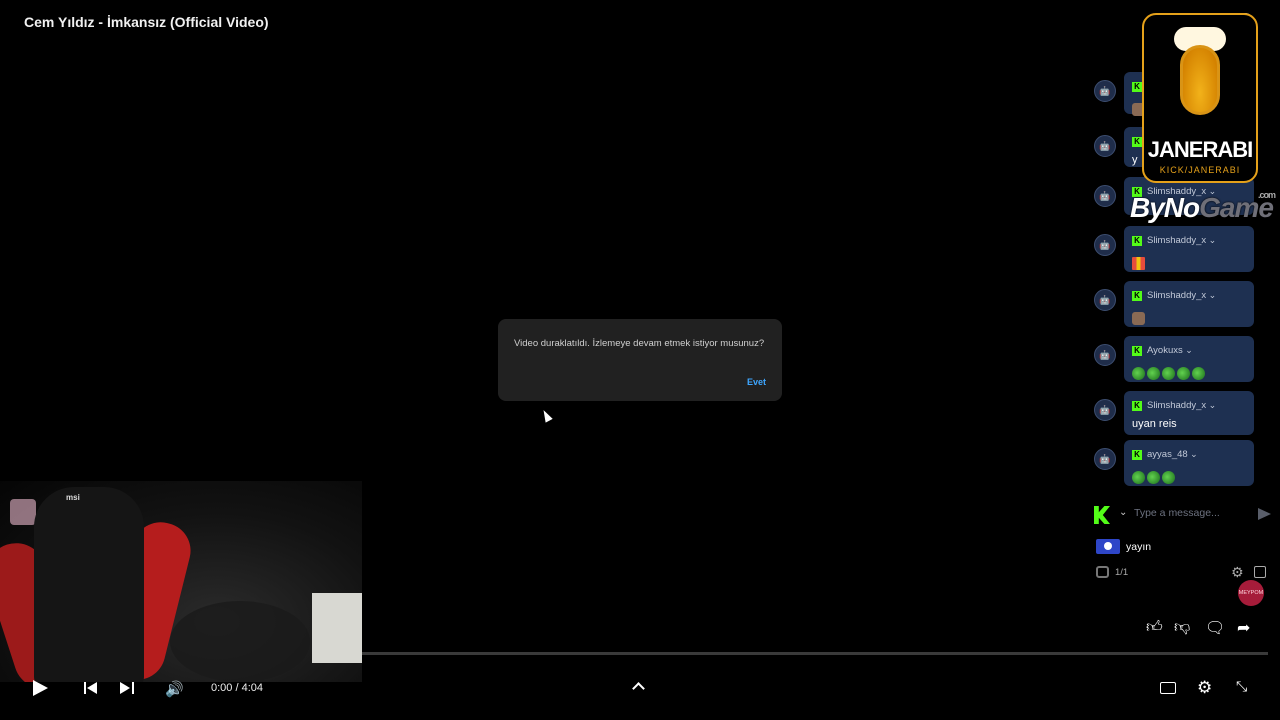 Image resolution: width=1280 pixels, height=720 pixels. What do you see at coordinates (73, 497) in the screenshot?
I see `chair-logo: msi` at bounding box center [73, 497].